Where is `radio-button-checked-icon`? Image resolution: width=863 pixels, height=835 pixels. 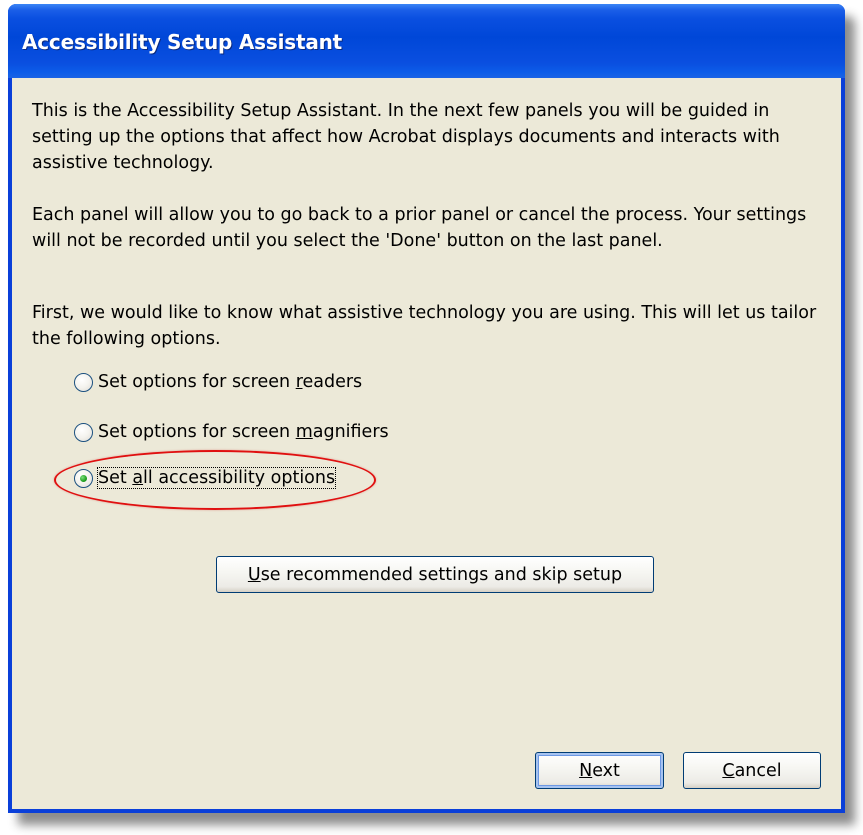 radio-button-checked-icon is located at coordinates (83, 478).